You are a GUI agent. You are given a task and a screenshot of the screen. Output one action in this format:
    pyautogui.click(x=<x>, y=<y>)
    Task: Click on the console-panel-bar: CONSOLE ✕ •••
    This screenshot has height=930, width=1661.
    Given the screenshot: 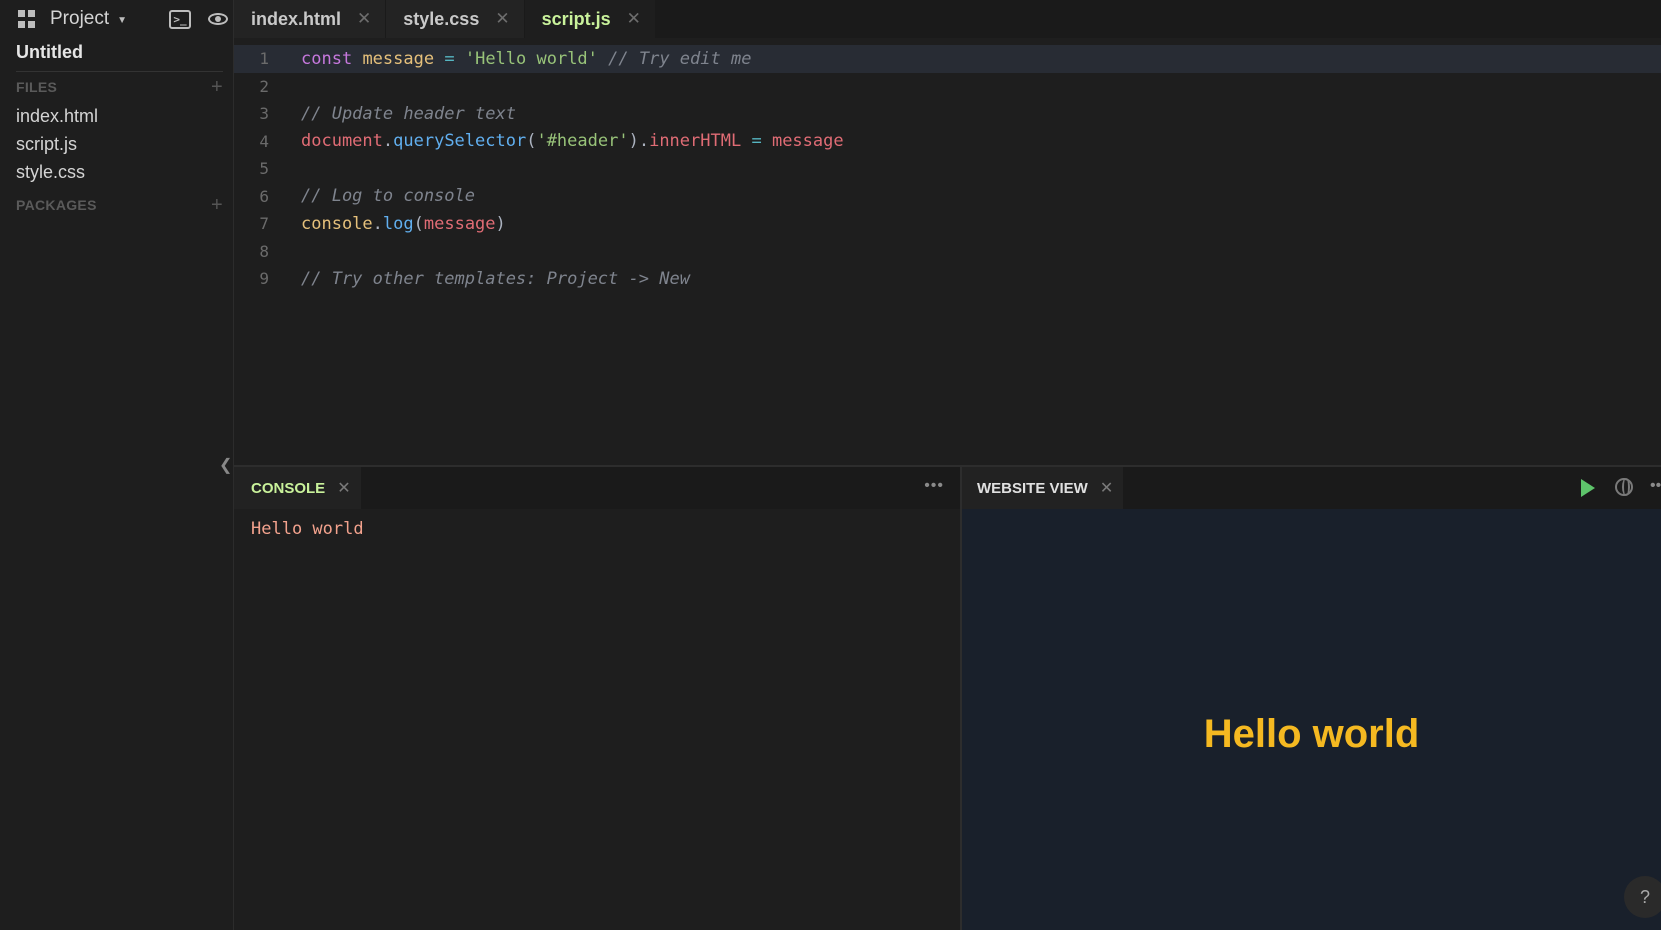 What is the action you would take?
    pyautogui.click(x=597, y=488)
    